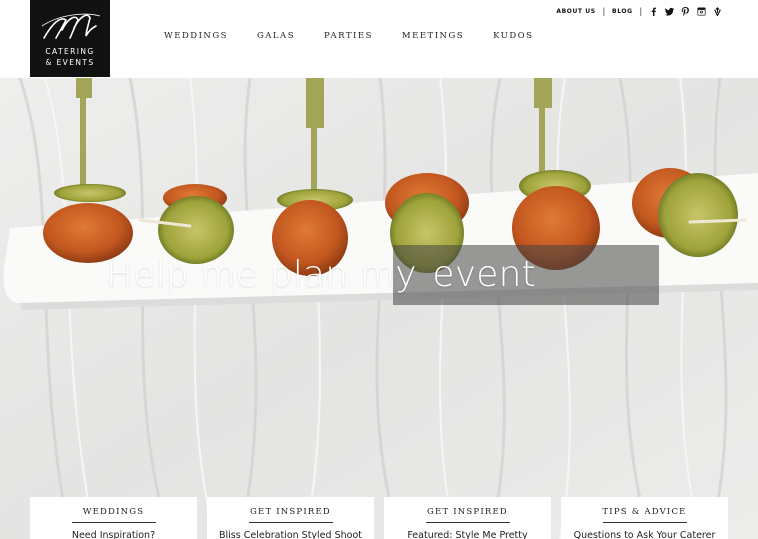  What do you see at coordinates (348, 36) in the screenshot?
I see `nav-parties: PARTIES` at bounding box center [348, 36].